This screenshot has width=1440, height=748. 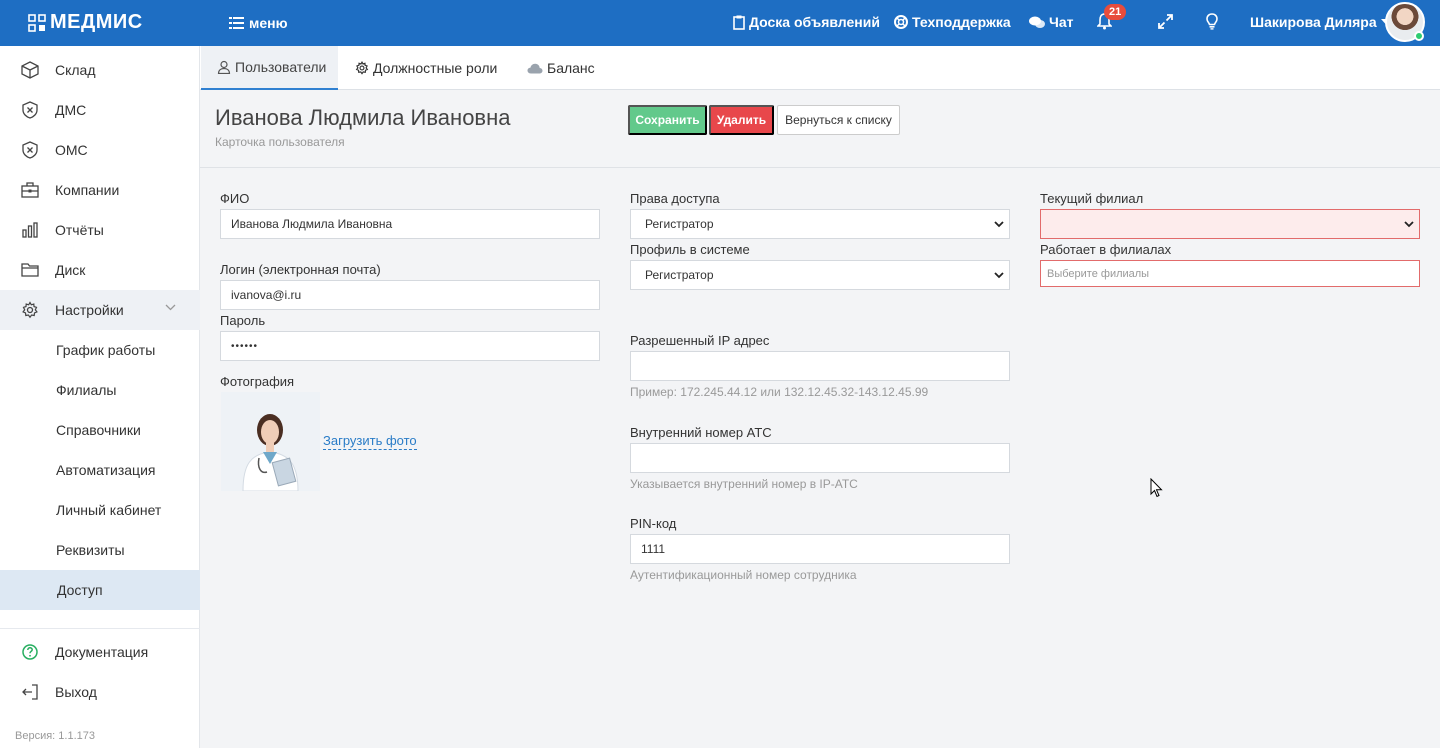 What do you see at coordinates (1230, 224) in the screenshot?
I see `current-branch-select` at bounding box center [1230, 224].